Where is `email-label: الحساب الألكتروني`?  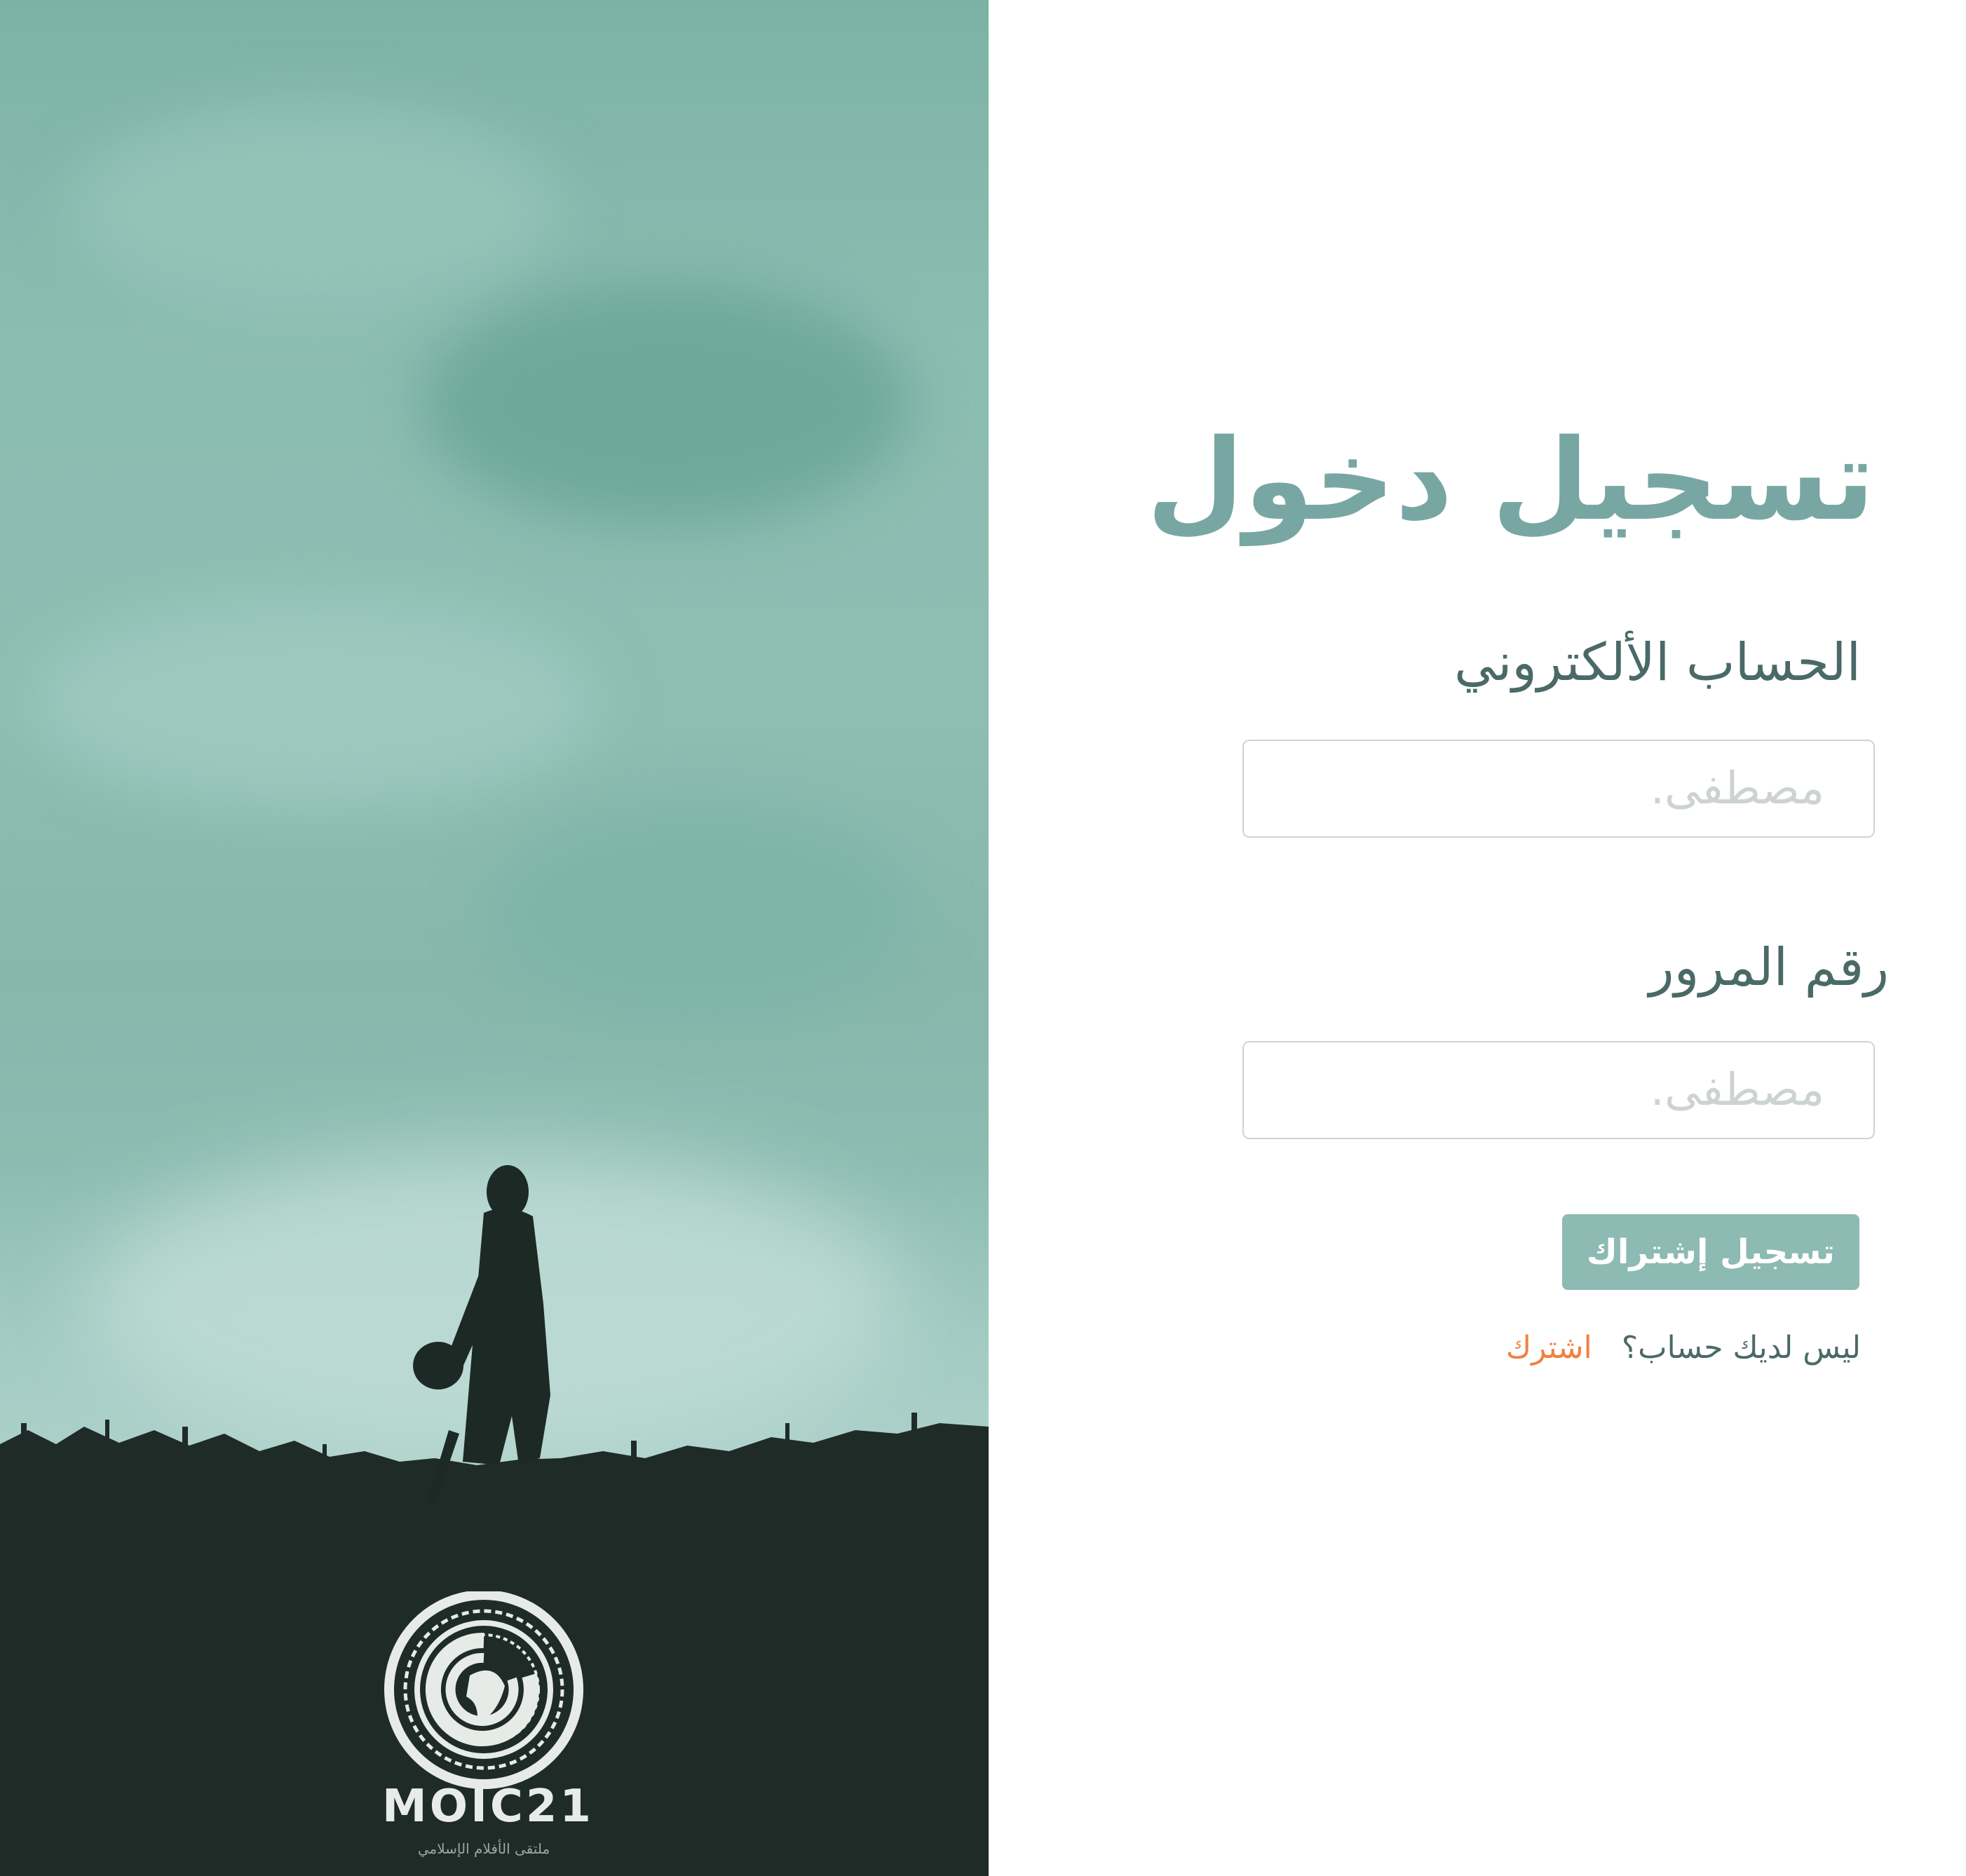
email-label: الحساب الألكتروني is located at coordinates (1658, 662).